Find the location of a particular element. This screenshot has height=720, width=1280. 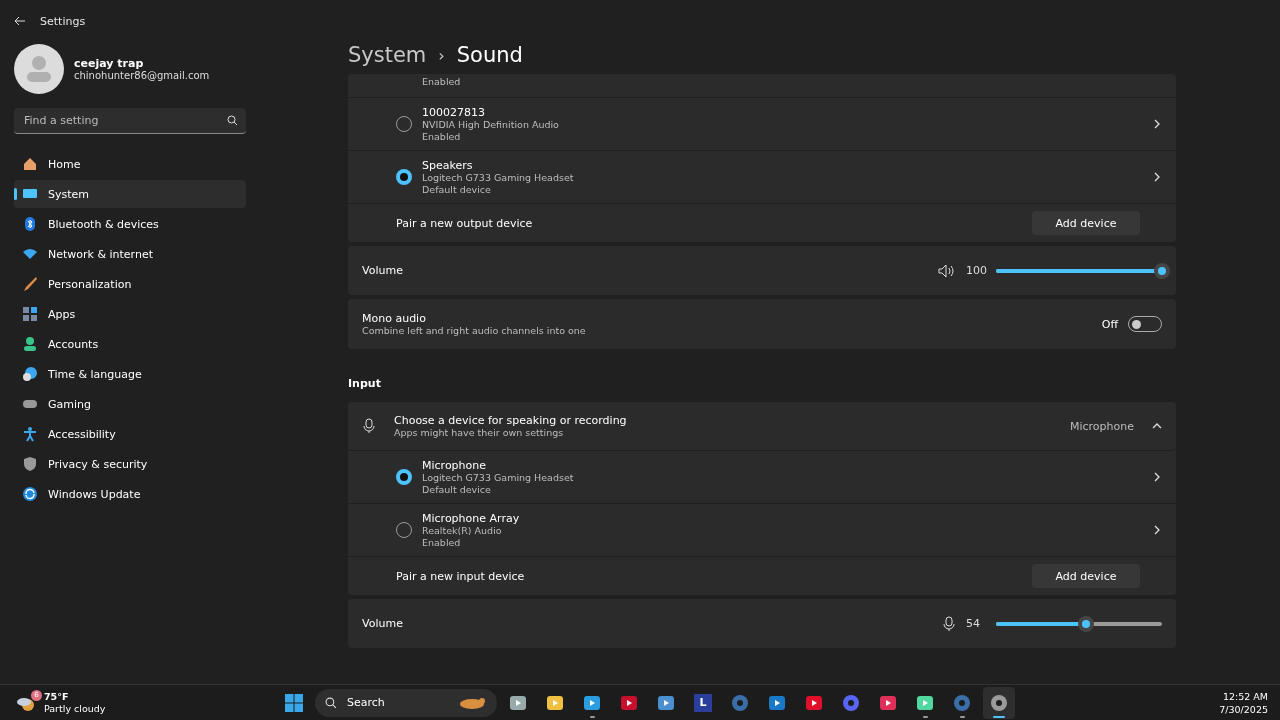

sidebar-item: System is located at coordinates (130, 194).